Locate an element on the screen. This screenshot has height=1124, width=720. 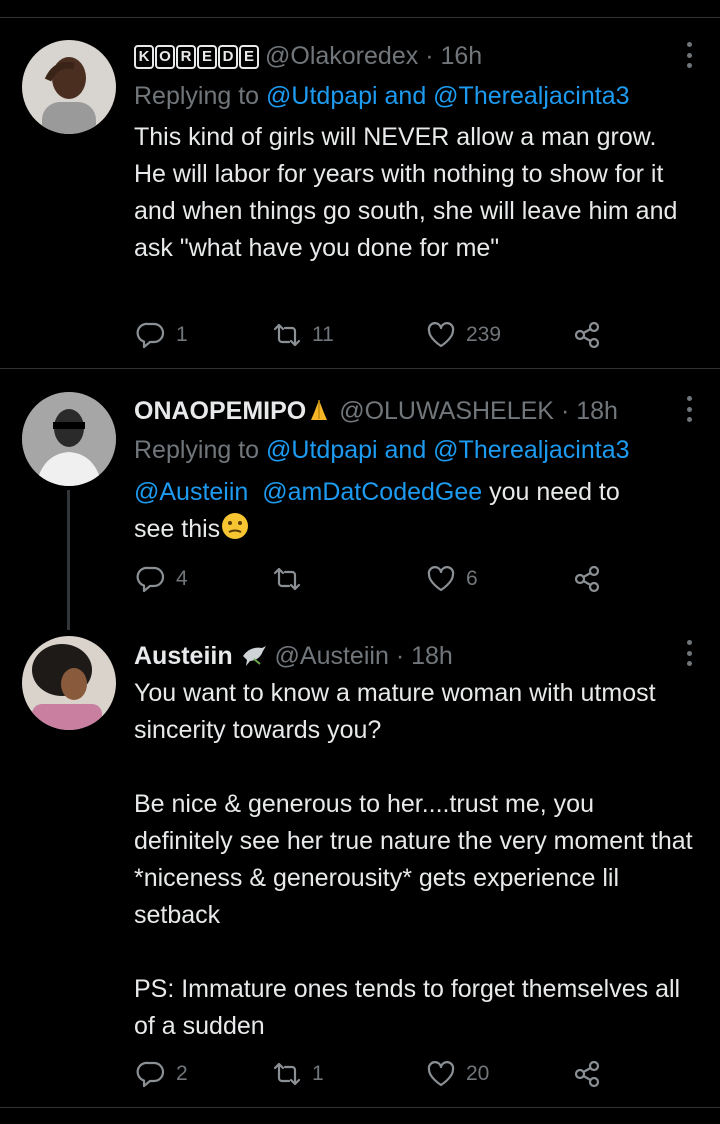
tweet-header: ONAOPEMIPO @OLUWASHELEK · 18h is located at coordinates (397, 413).